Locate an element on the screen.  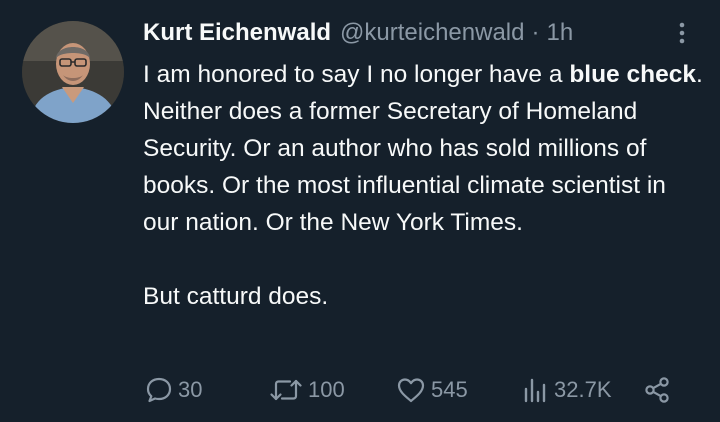
tweet-closing-line: But catturd does. is located at coordinates (236, 296).